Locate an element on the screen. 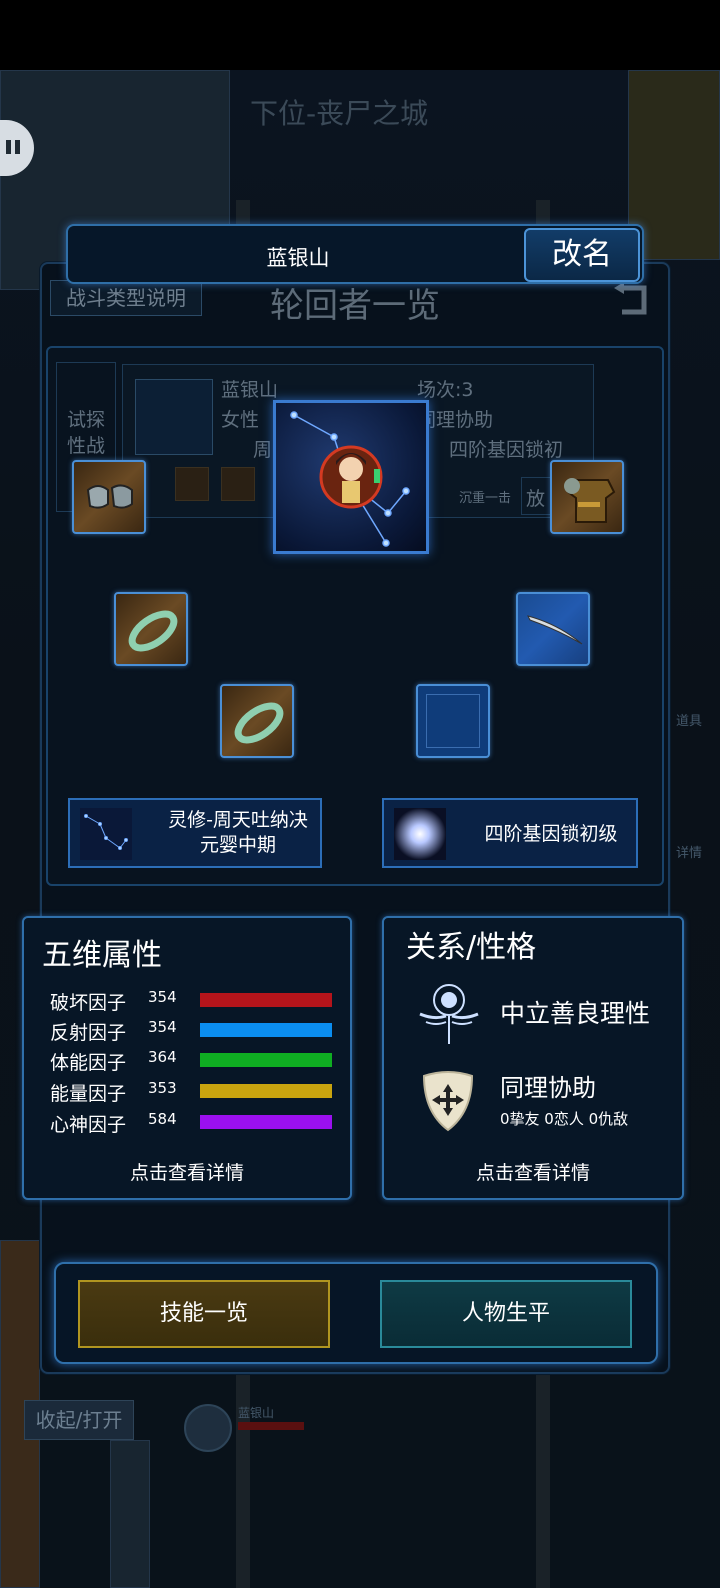  back-icon is located at coordinates (630, 300).